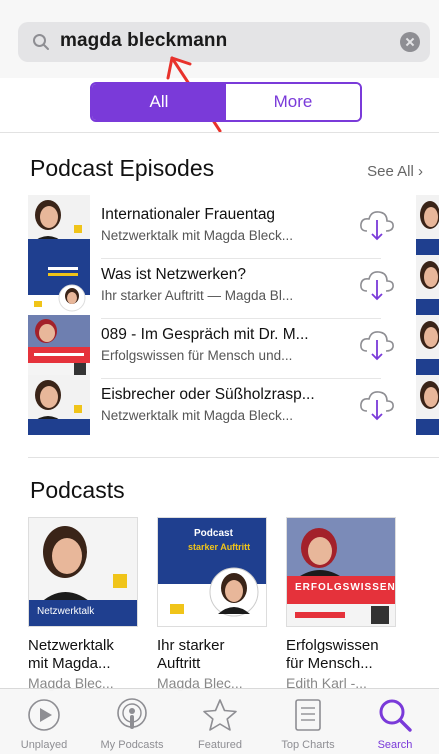  Describe the element at coordinates (345, 587) in the screenshot. I see `artwork-label: ERFOLGSWISSEN` at that location.